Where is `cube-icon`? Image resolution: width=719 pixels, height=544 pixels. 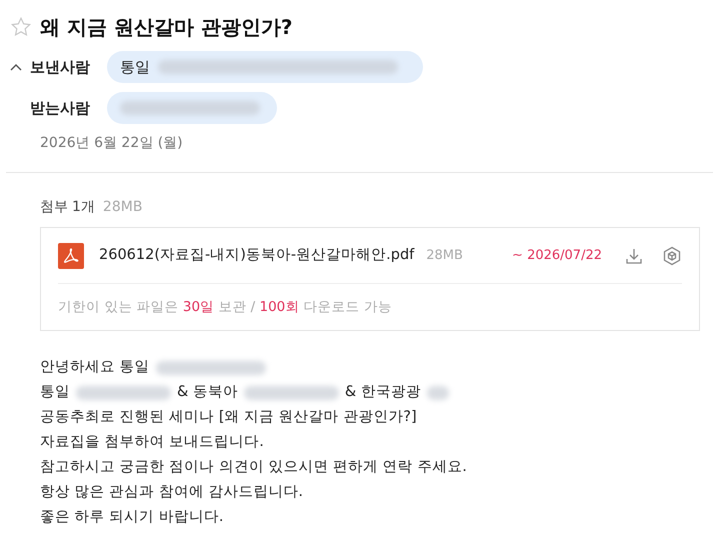
cube-icon is located at coordinates (672, 256).